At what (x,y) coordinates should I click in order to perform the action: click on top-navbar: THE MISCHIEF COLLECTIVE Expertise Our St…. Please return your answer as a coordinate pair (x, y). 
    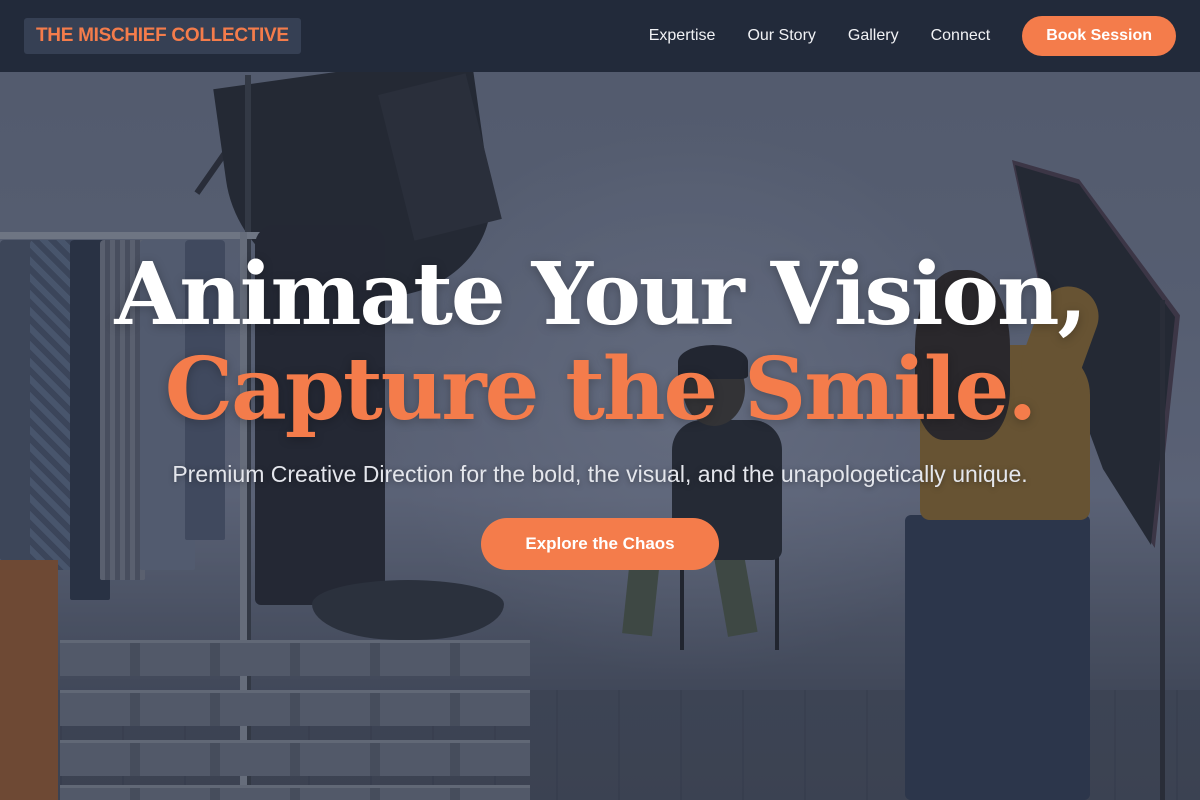
    Looking at the image, I should click on (600, 36).